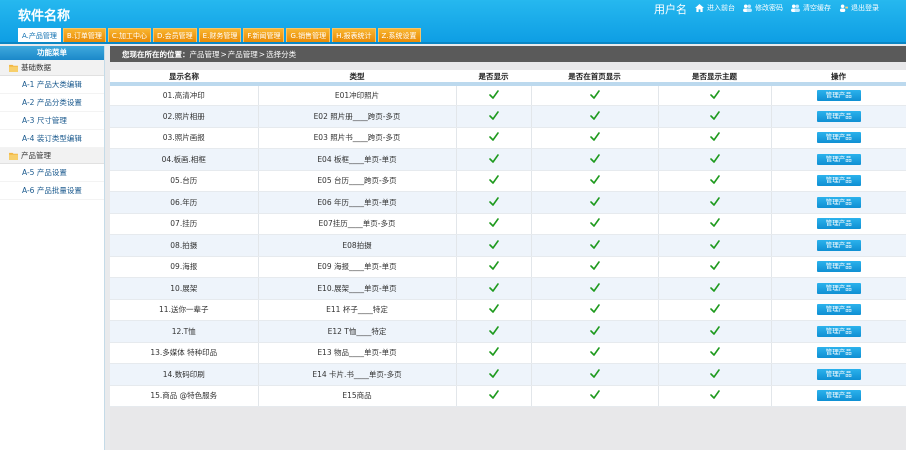 The height and width of the screenshot is (450, 906). Describe the element at coordinates (357, 374) in the screenshot. I see `type-cell: E14 卡片.书____单页-多页` at that location.